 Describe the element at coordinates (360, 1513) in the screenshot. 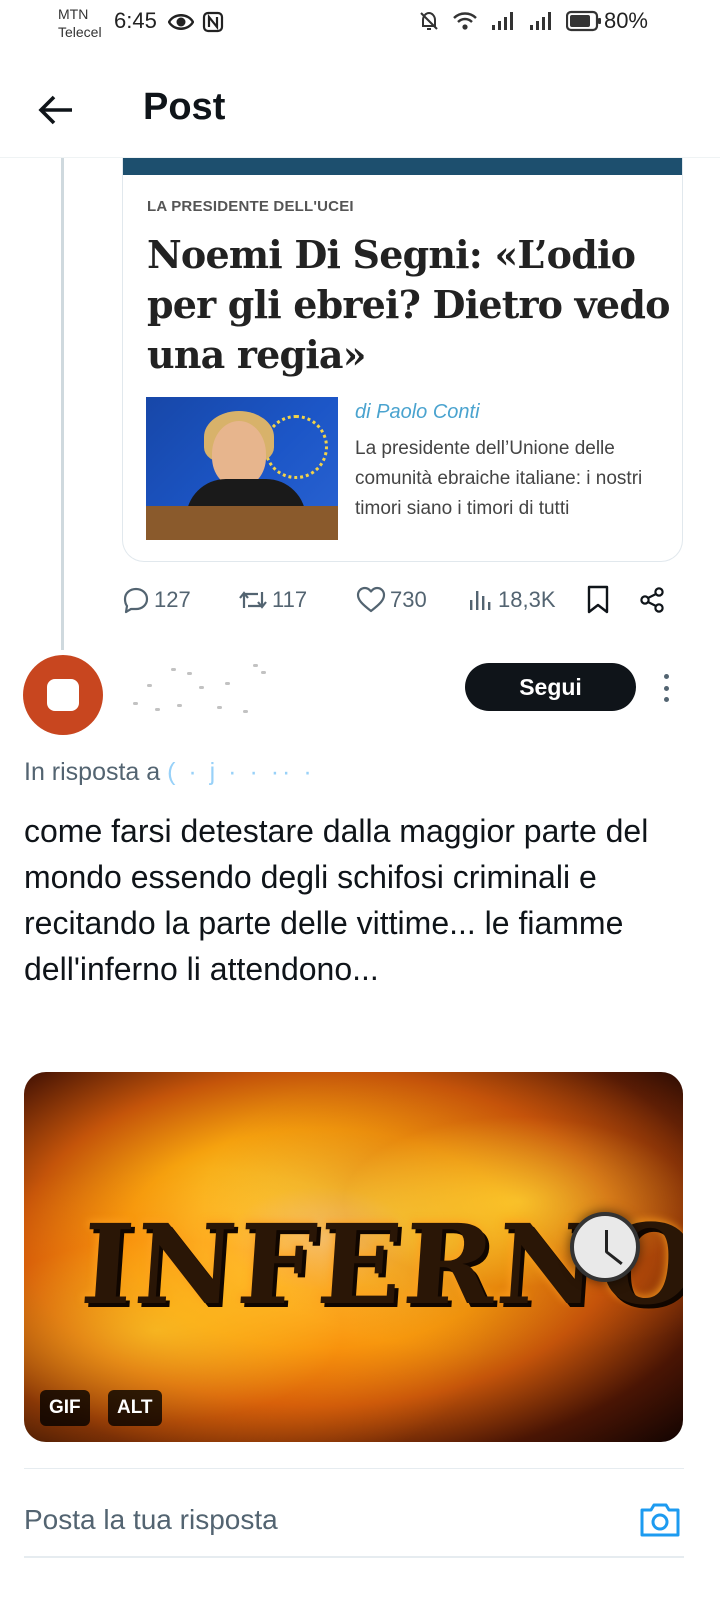

I see `reply-composer: Posta la tua risposta` at that location.